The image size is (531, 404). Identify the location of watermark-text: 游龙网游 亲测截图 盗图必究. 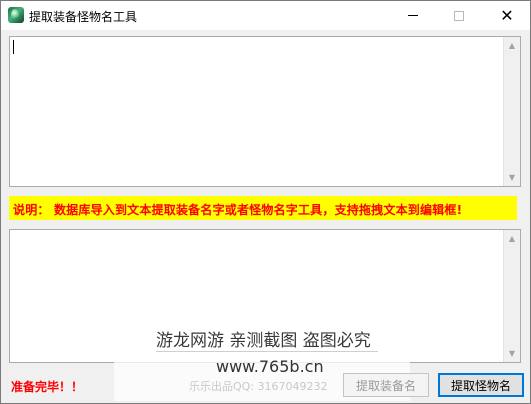
(263, 341).